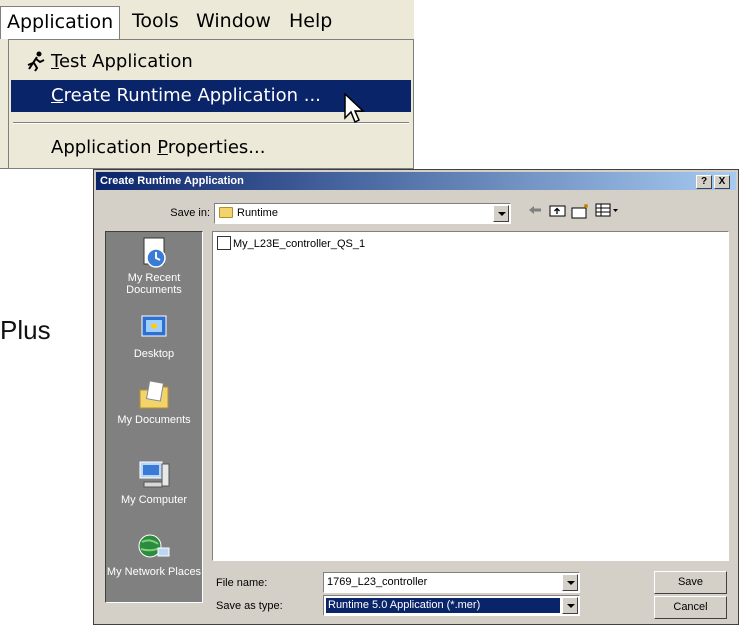 This screenshot has height=628, width=742. I want to click on place-my-computer: My Computer, so click(154, 482).